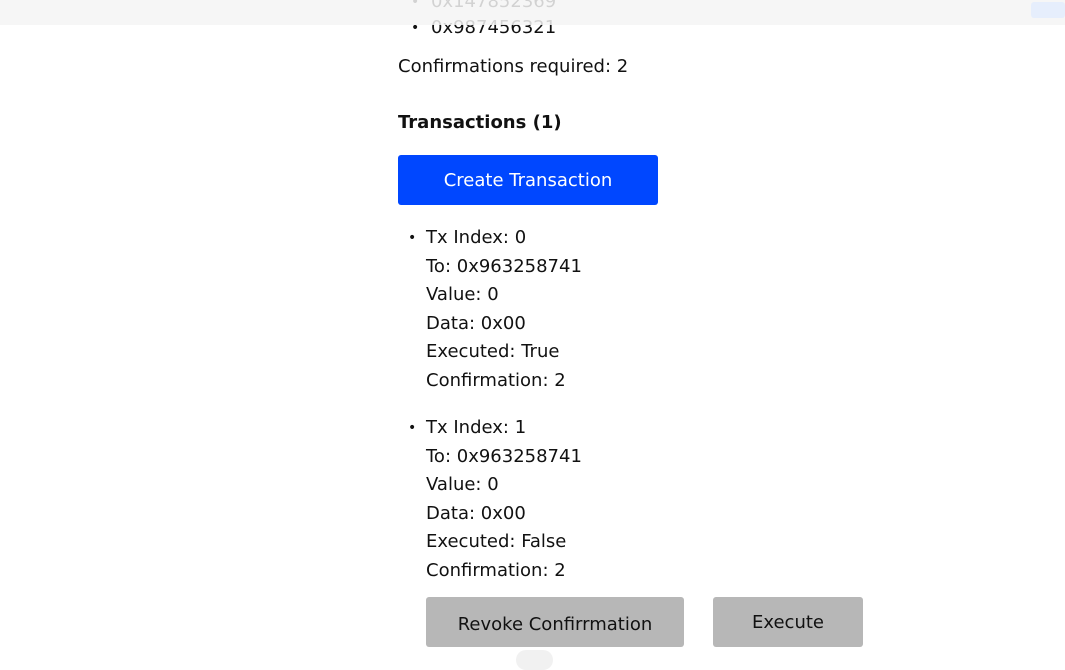 The image size is (1065, 670). Describe the element at coordinates (532, 12) in the screenshot. I see `browser-overlay-bar` at that location.